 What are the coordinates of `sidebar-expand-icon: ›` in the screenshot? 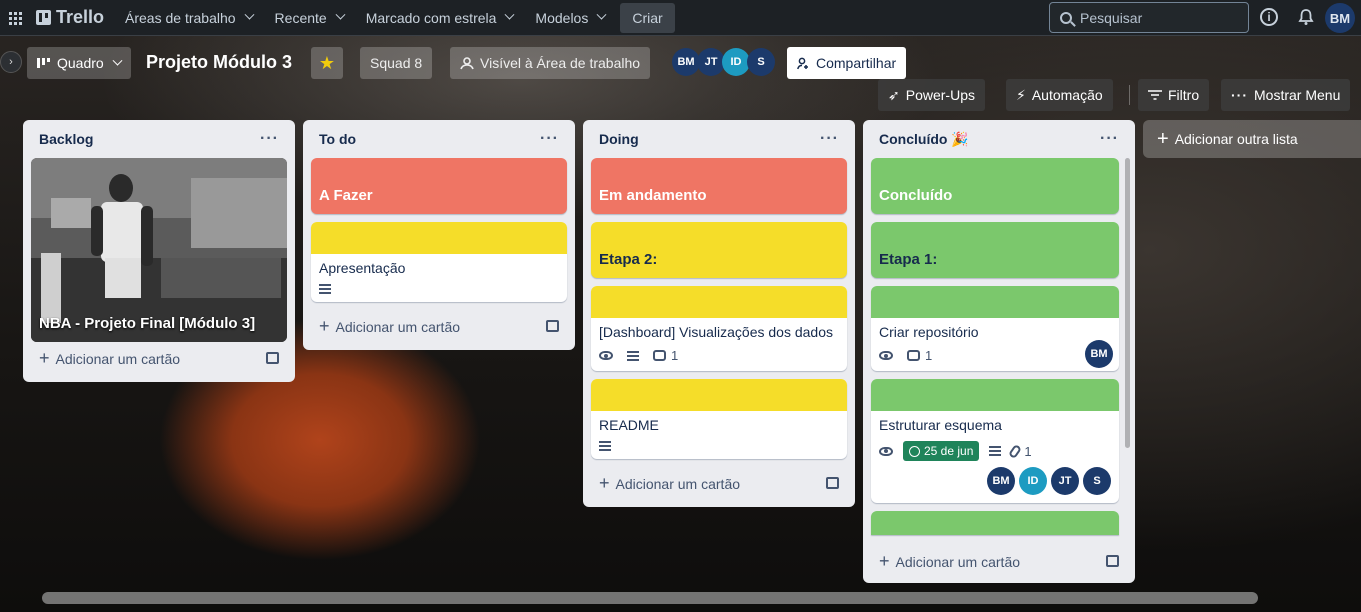 It's located at (11, 62).